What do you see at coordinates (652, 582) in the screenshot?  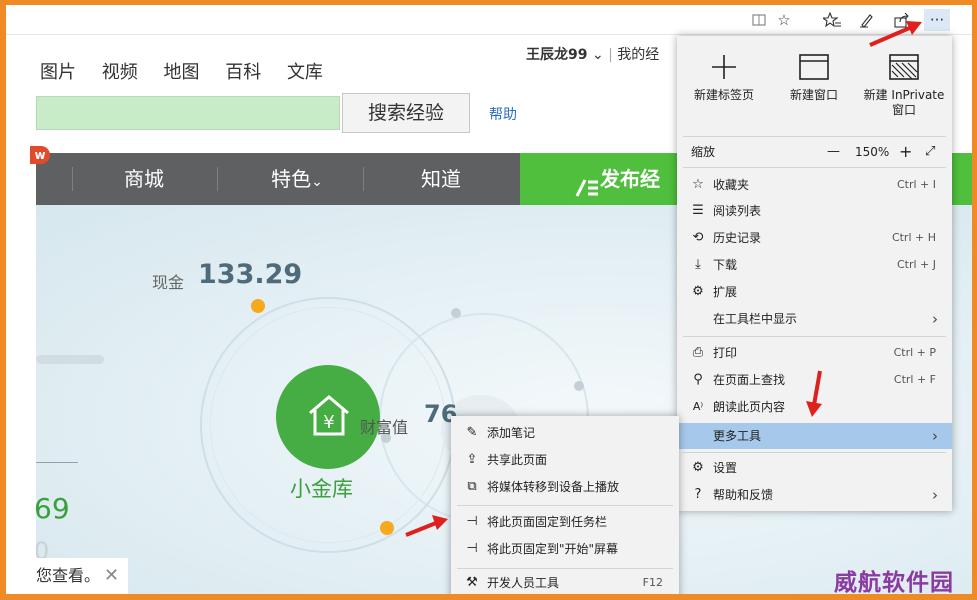 I see `shortcut-label: F12` at bounding box center [652, 582].